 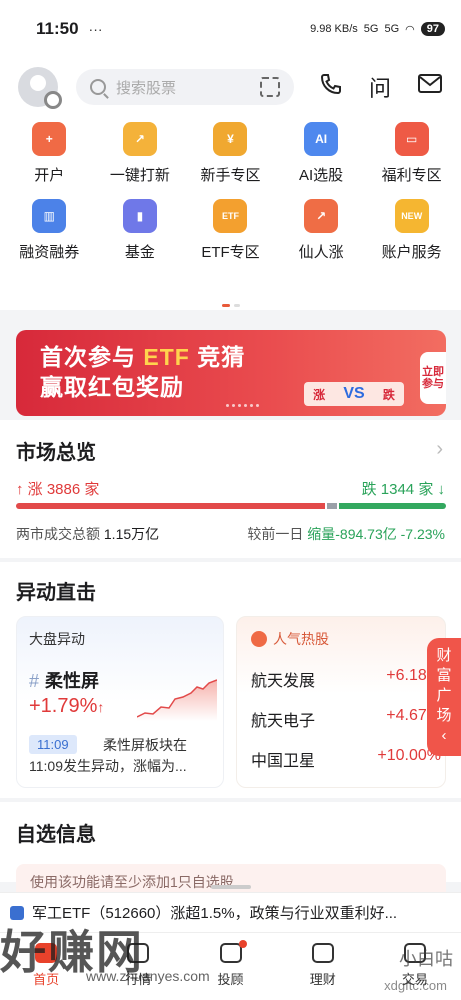 What do you see at coordinates (95, 29) in the screenshot?
I see `status-extra: ···` at bounding box center [95, 29].